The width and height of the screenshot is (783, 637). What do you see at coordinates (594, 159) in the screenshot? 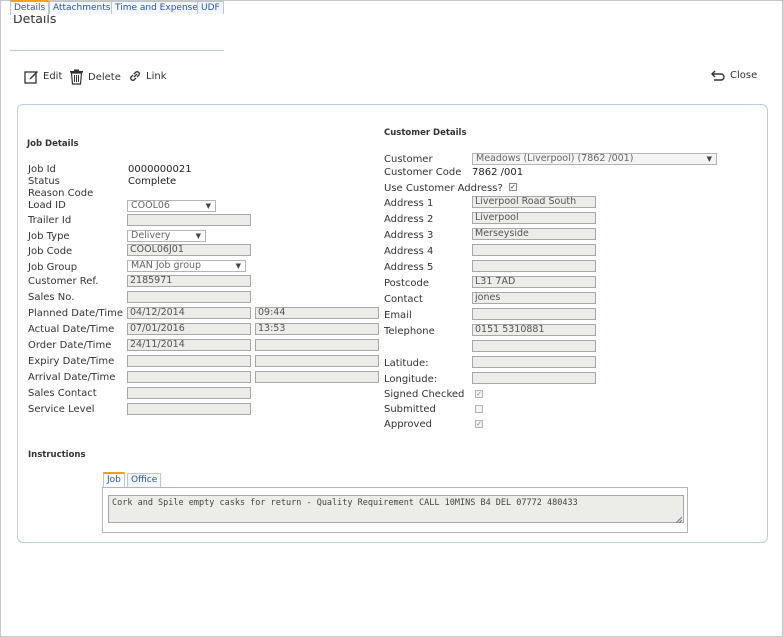
I see `customer-select: Meadows (Liverpool) (7862 /001) ▼` at bounding box center [594, 159].